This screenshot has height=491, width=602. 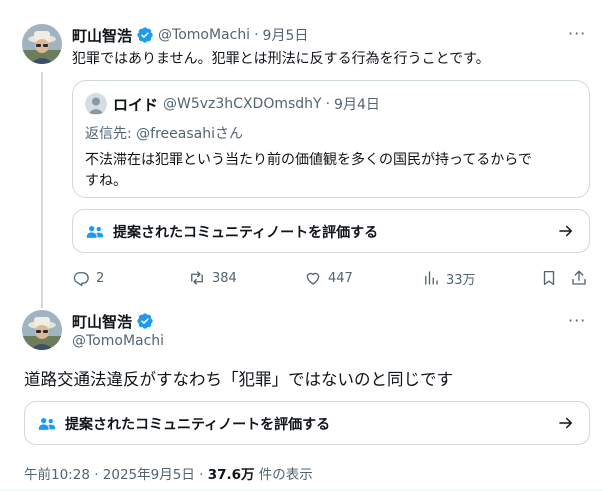 What do you see at coordinates (242, 104) in the screenshot?
I see `quoted-handle: @W5vz3hCXDOmsdhY` at bounding box center [242, 104].